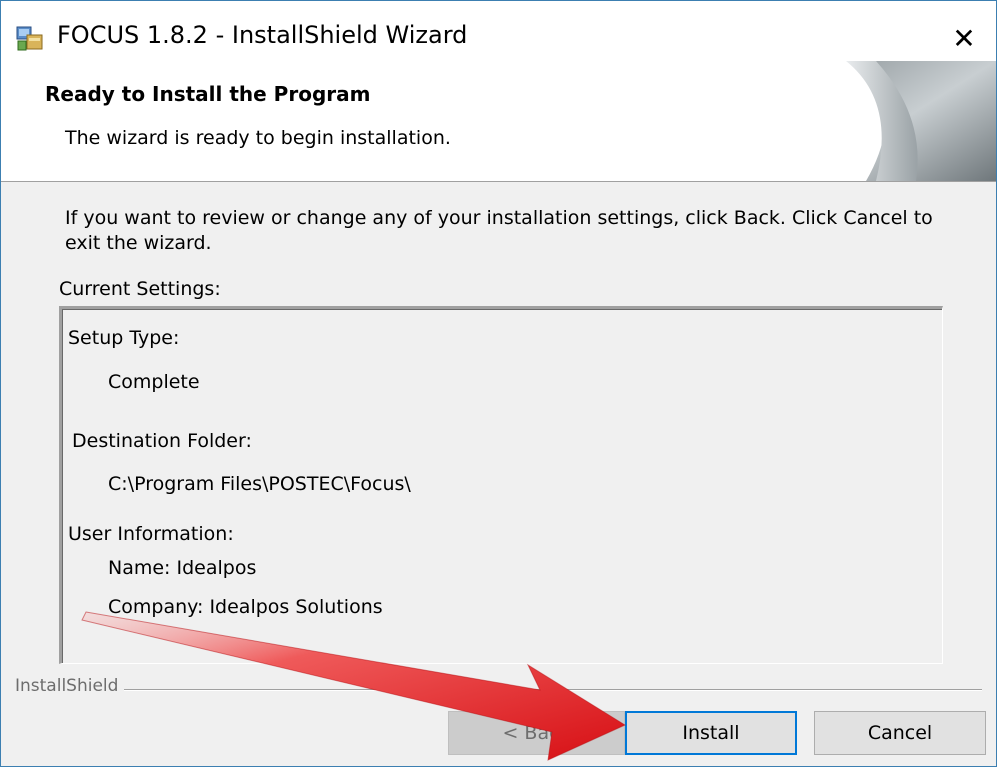 The height and width of the screenshot is (767, 997). Describe the element at coordinates (711, 733) in the screenshot. I see `install-button: Install` at that location.